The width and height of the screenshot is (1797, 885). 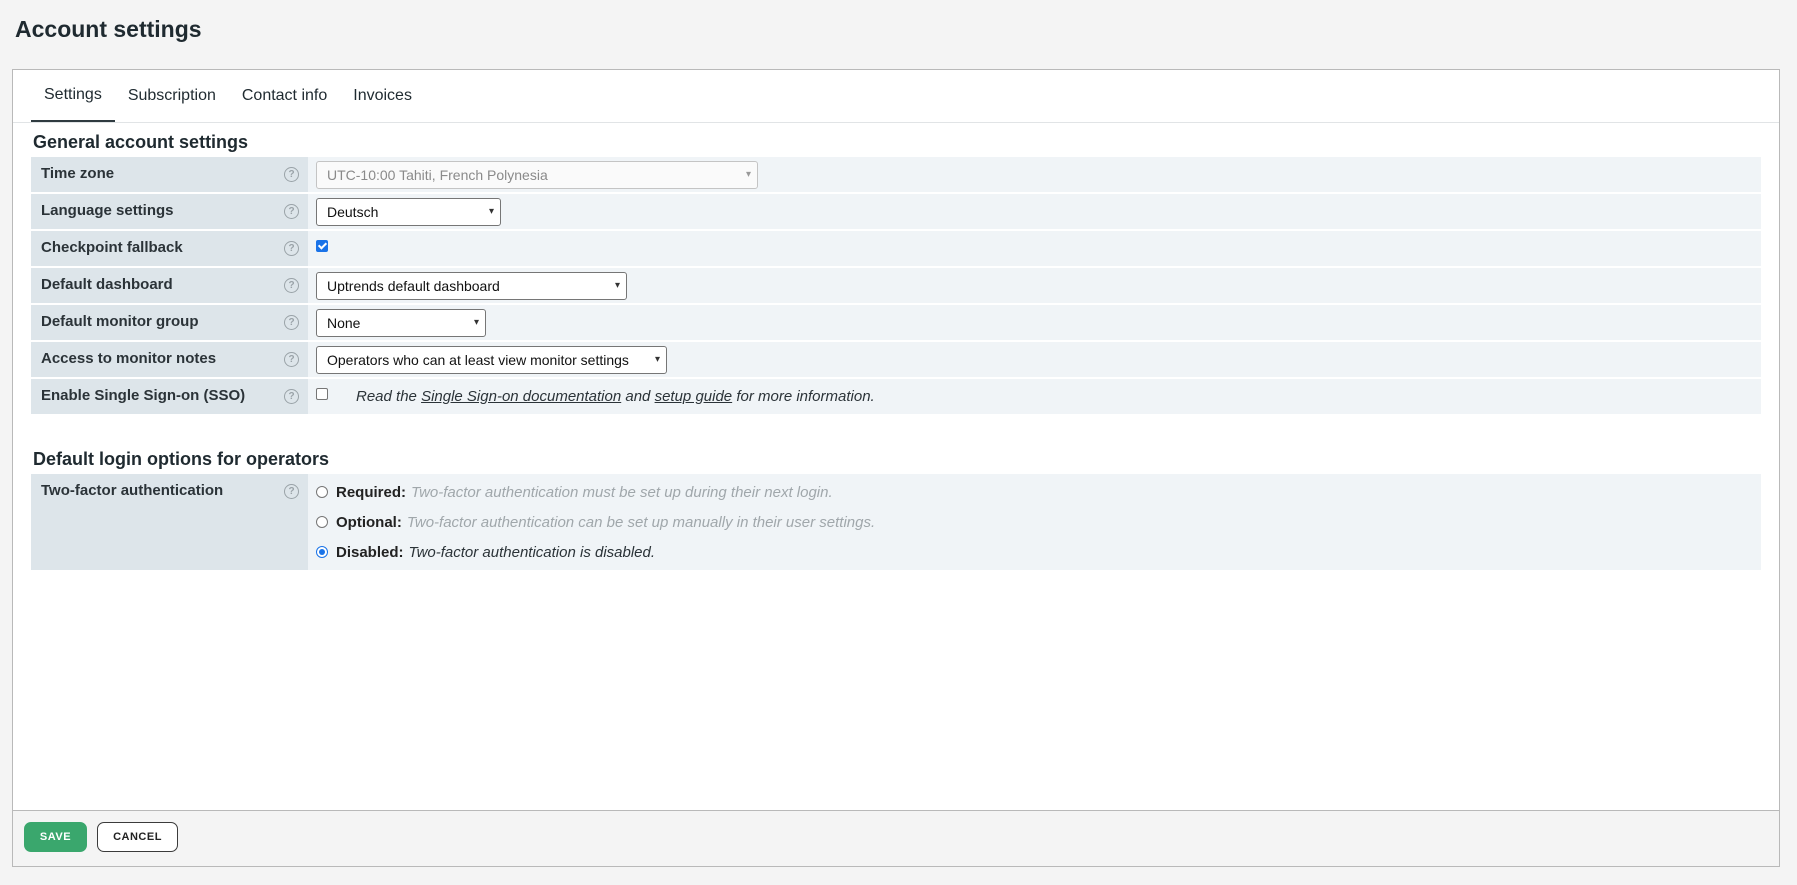 I want to click on default-dashboard-value: Uptrends default dashboard, so click(x=413, y=285).